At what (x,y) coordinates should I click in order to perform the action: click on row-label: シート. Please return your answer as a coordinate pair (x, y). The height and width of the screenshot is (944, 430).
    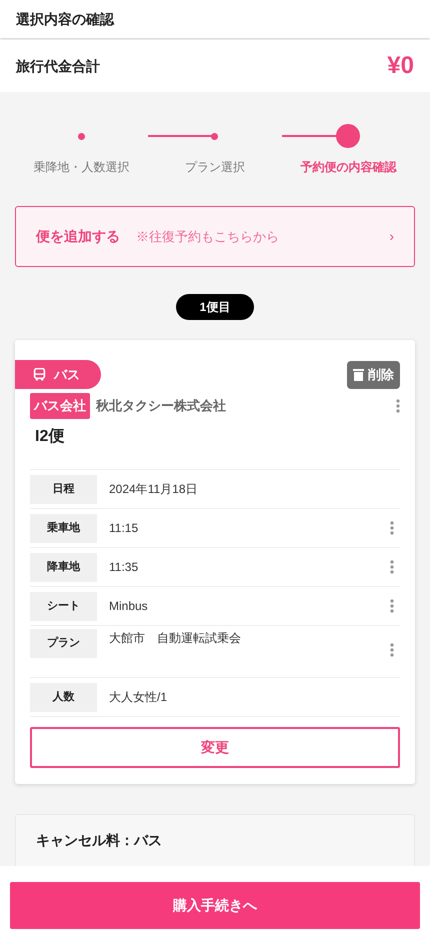
    Looking at the image, I should click on (63, 606).